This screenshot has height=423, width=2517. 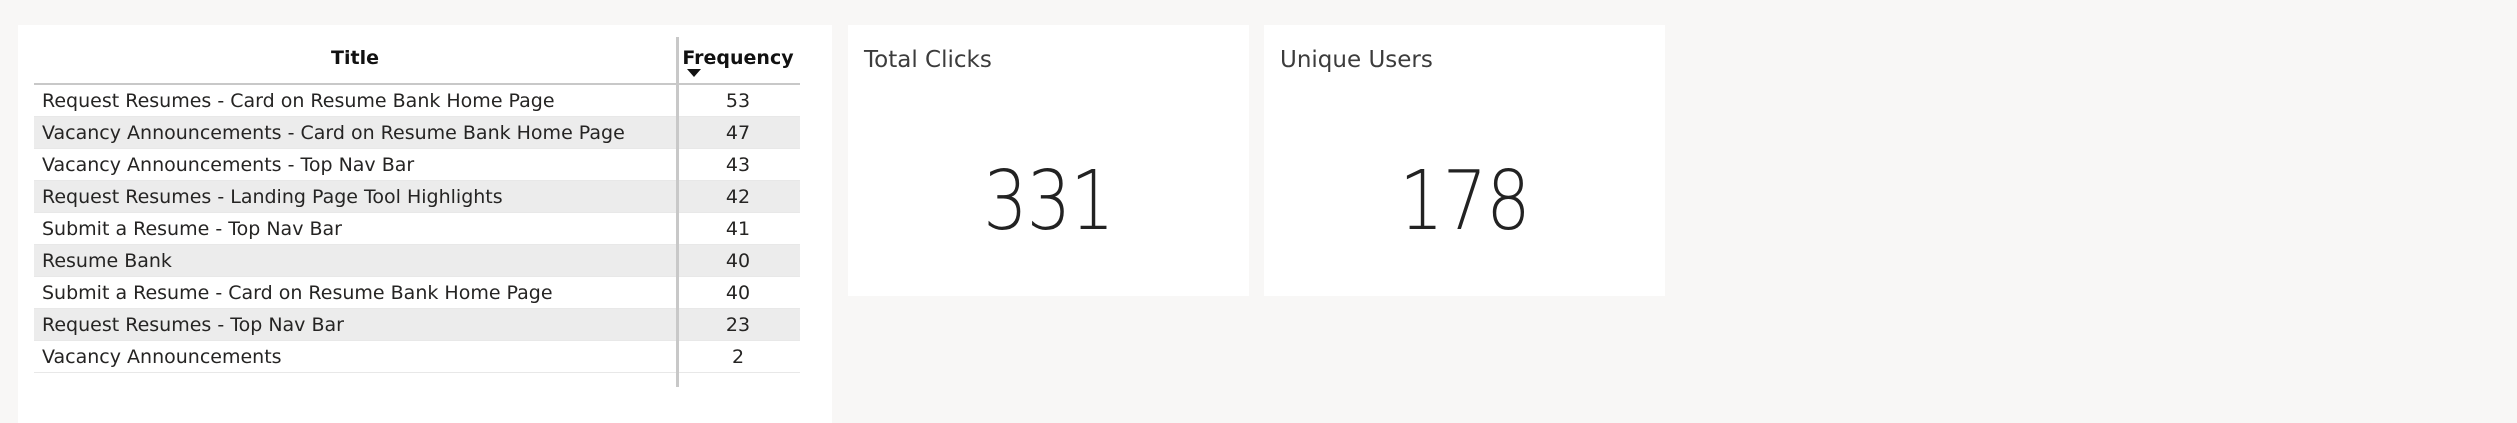 I want to click on total-clicks-card: Total Clicks 331, so click(x=1048, y=160).